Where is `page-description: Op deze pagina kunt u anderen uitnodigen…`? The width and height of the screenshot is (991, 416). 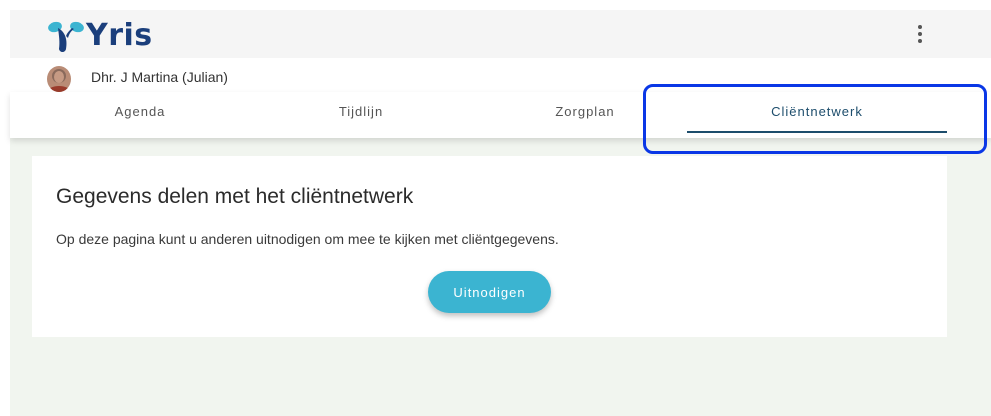
page-description: Op deze pagina kunt u anderen uitnodigen… is located at coordinates (307, 239).